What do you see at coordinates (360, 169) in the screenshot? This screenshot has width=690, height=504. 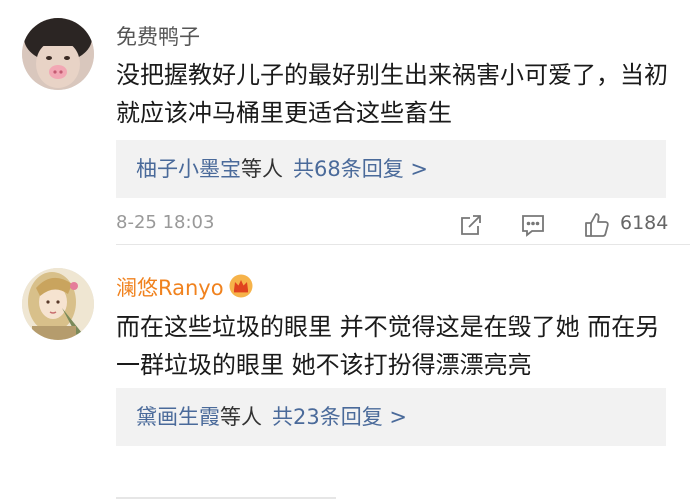 I see `reply-count-link: 共68条回复 >` at bounding box center [360, 169].